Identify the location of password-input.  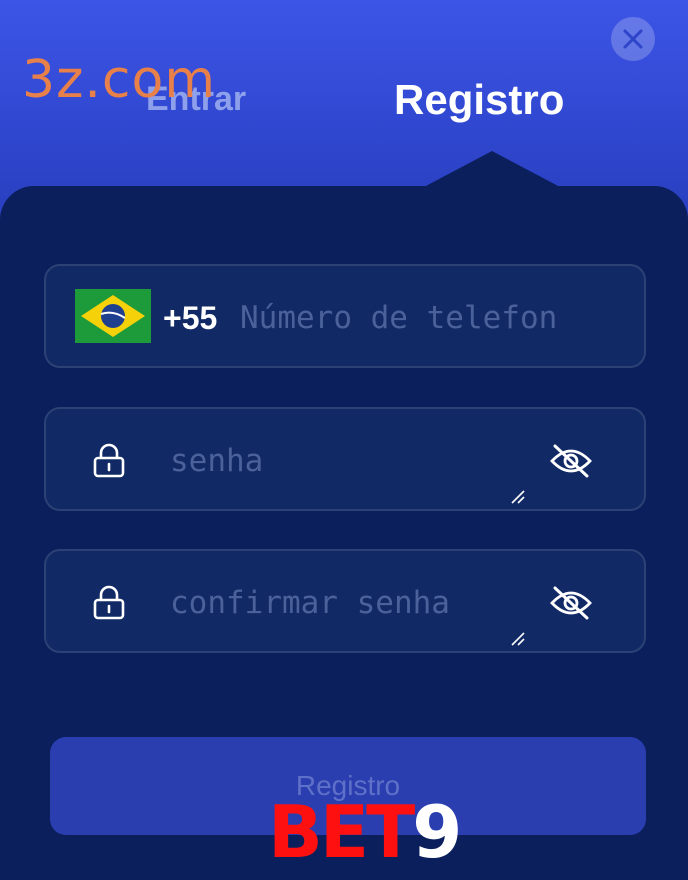
(355, 461).